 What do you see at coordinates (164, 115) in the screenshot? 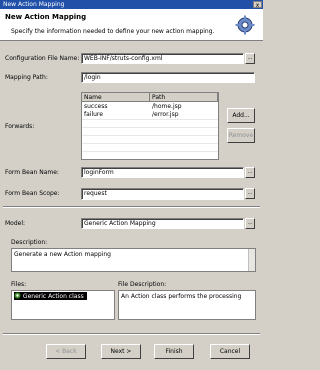
I see `table-row-path: /error.jsp` at bounding box center [164, 115].